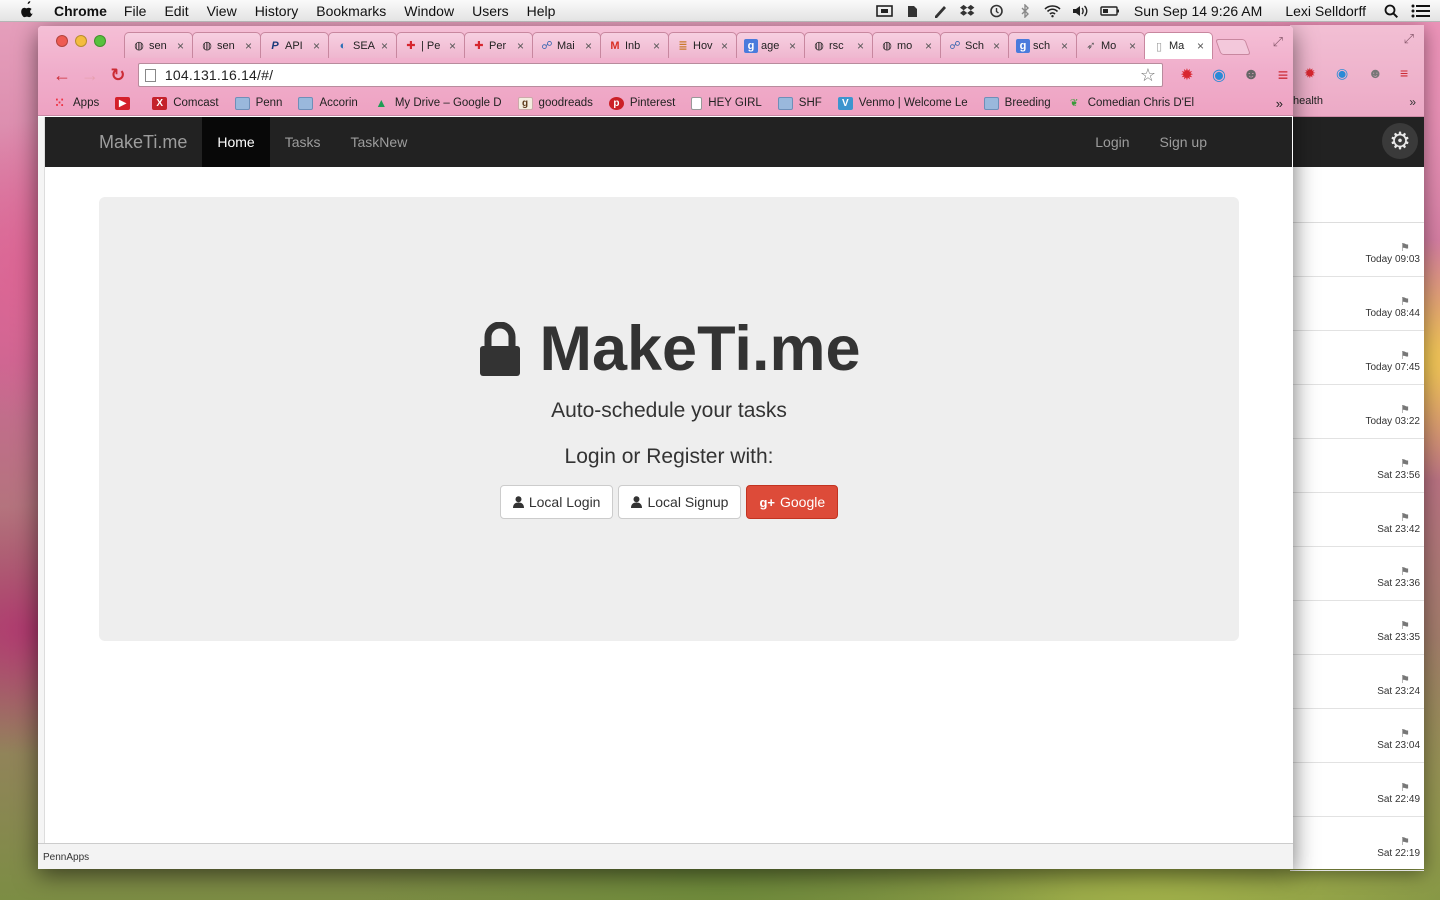 This screenshot has width=1440, height=900. Describe the element at coordinates (634, 45) in the screenshot. I see `browser-tab: M Inb ×` at that location.